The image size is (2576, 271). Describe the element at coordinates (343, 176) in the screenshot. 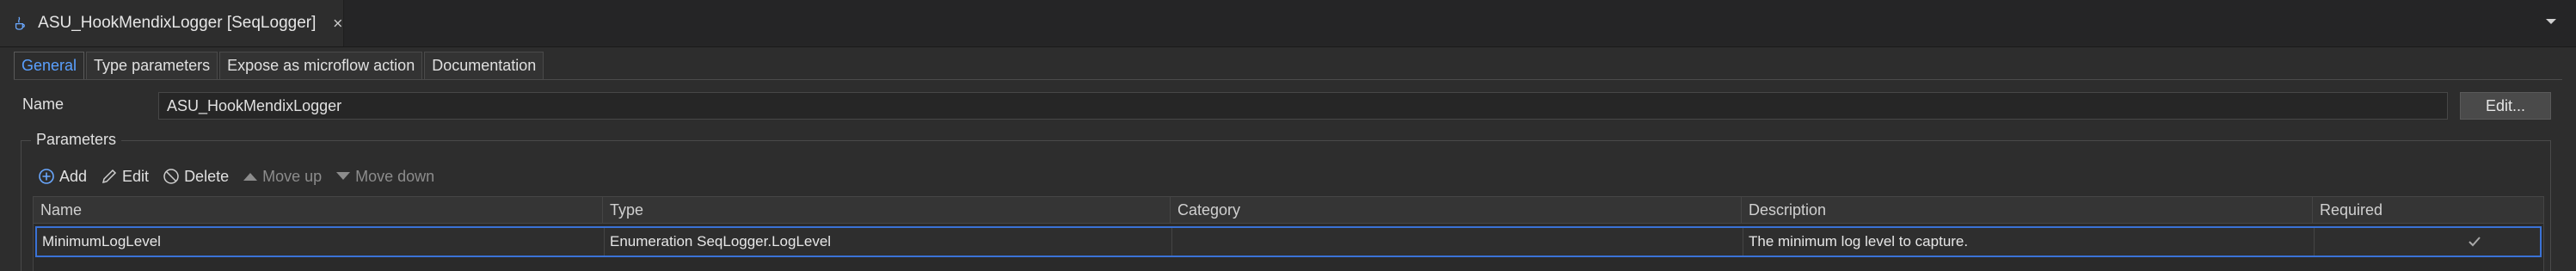

I see `triangle-down-icon` at that location.